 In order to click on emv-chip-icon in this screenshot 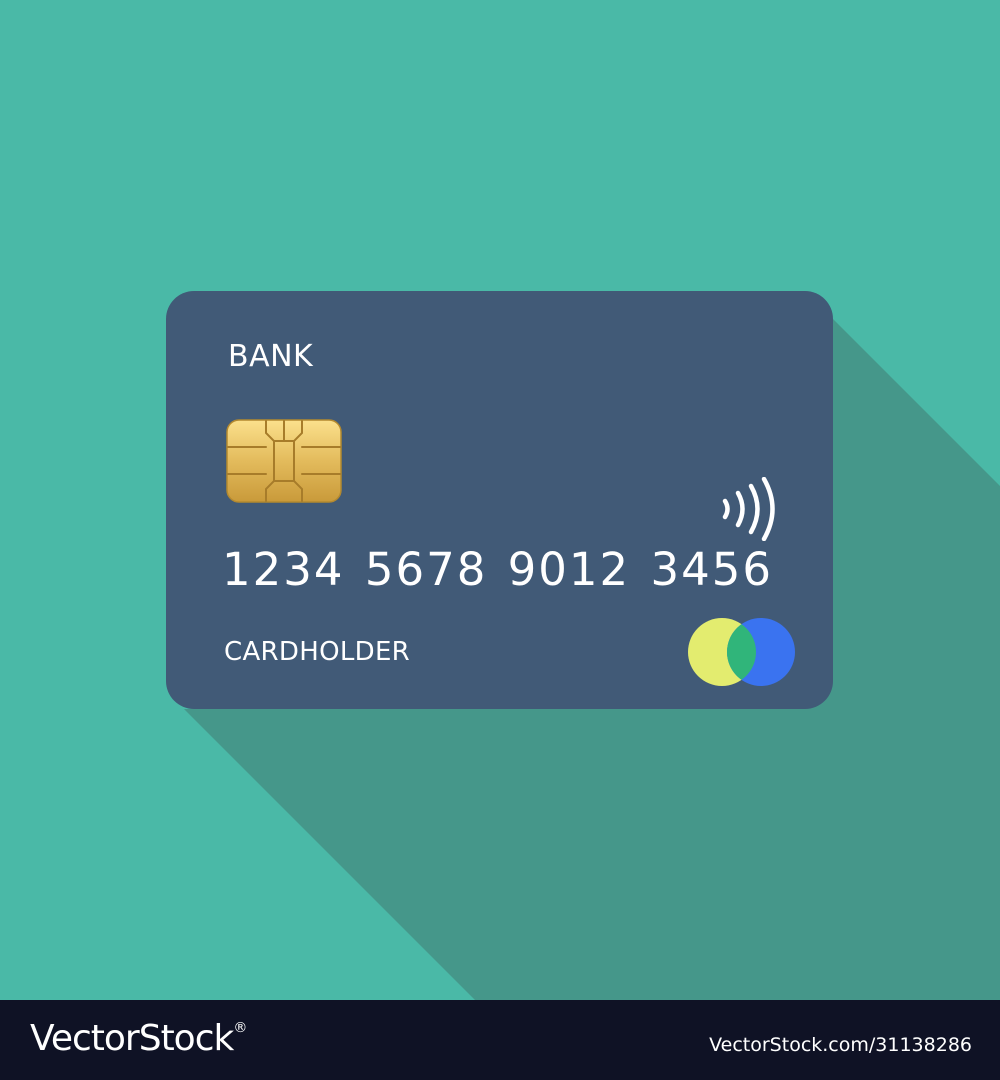, I will do `click(284, 461)`.